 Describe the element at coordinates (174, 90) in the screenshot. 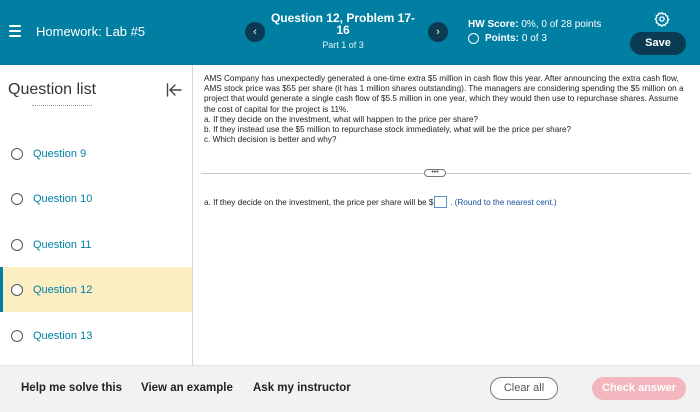

I see `collapse-sidebar-icon` at that location.